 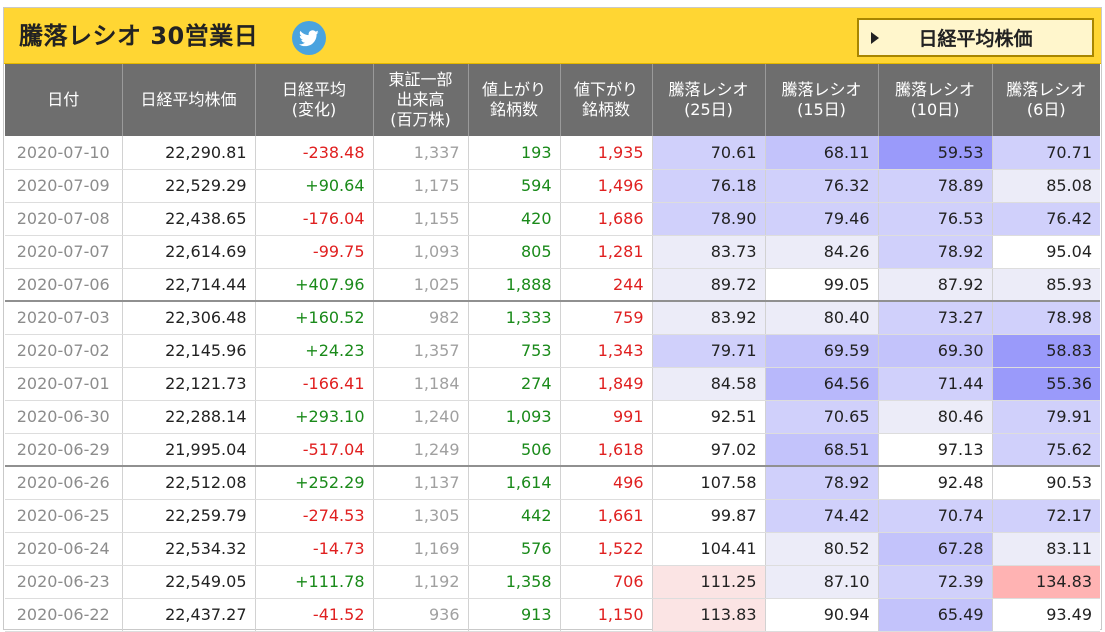 What do you see at coordinates (975, 37) in the screenshot?
I see `nikkei-average-button: 日経平均株価` at bounding box center [975, 37].